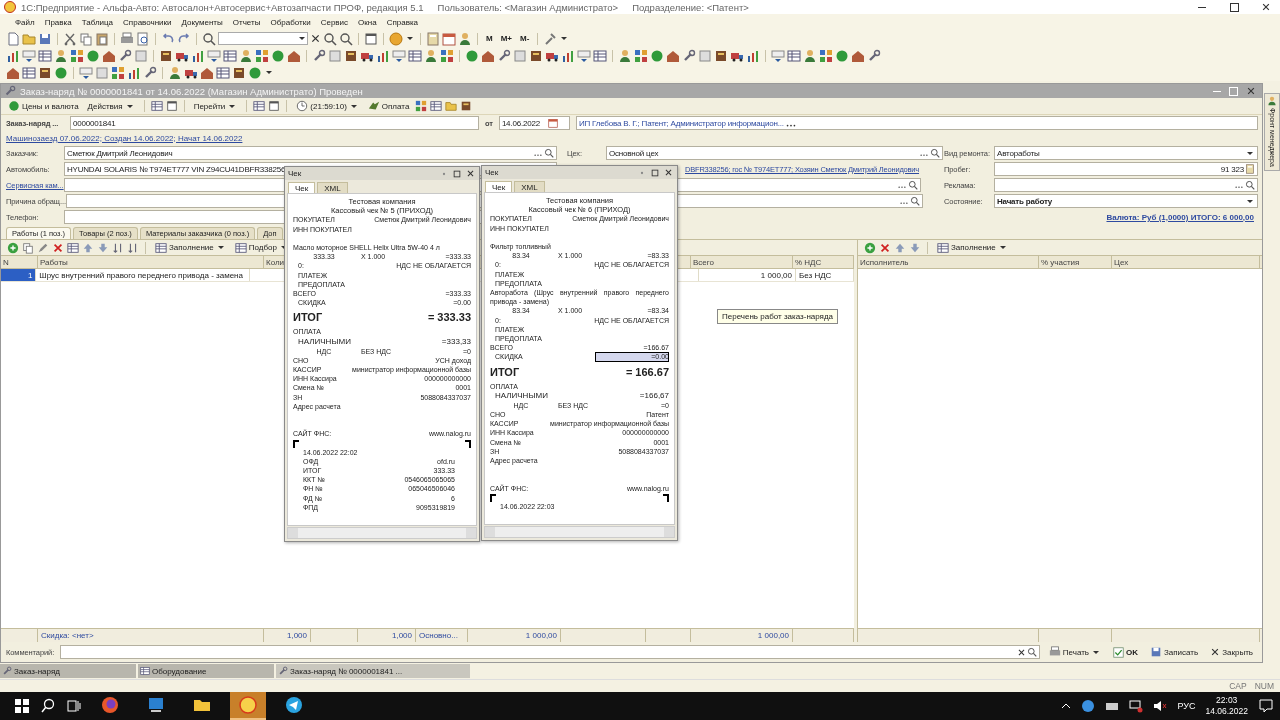 This screenshot has width=1280, height=720. Describe the element at coordinates (747, 275) in the screenshot. I see `table-cell: 1 000,00` at that location.